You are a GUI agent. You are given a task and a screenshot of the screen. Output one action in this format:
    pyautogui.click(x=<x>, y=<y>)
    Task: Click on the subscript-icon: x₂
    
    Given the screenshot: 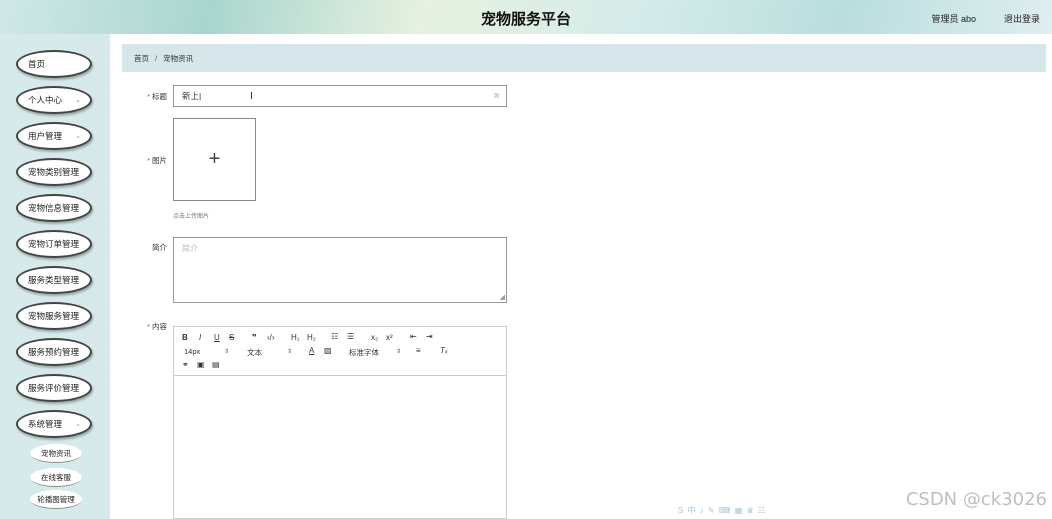 What is the action you would take?
    pyautogui.click(x=374, y=337)
    